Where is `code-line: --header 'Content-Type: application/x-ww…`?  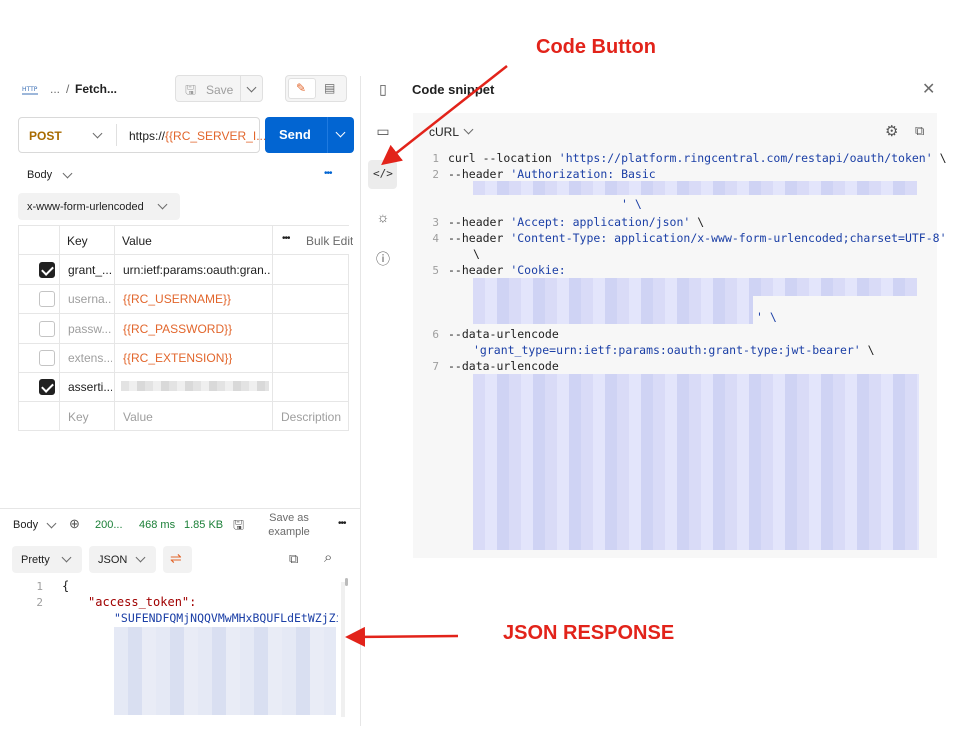 code-line: --header 'Content-Type: application/x-ww… is located at coordinates (697, 238).